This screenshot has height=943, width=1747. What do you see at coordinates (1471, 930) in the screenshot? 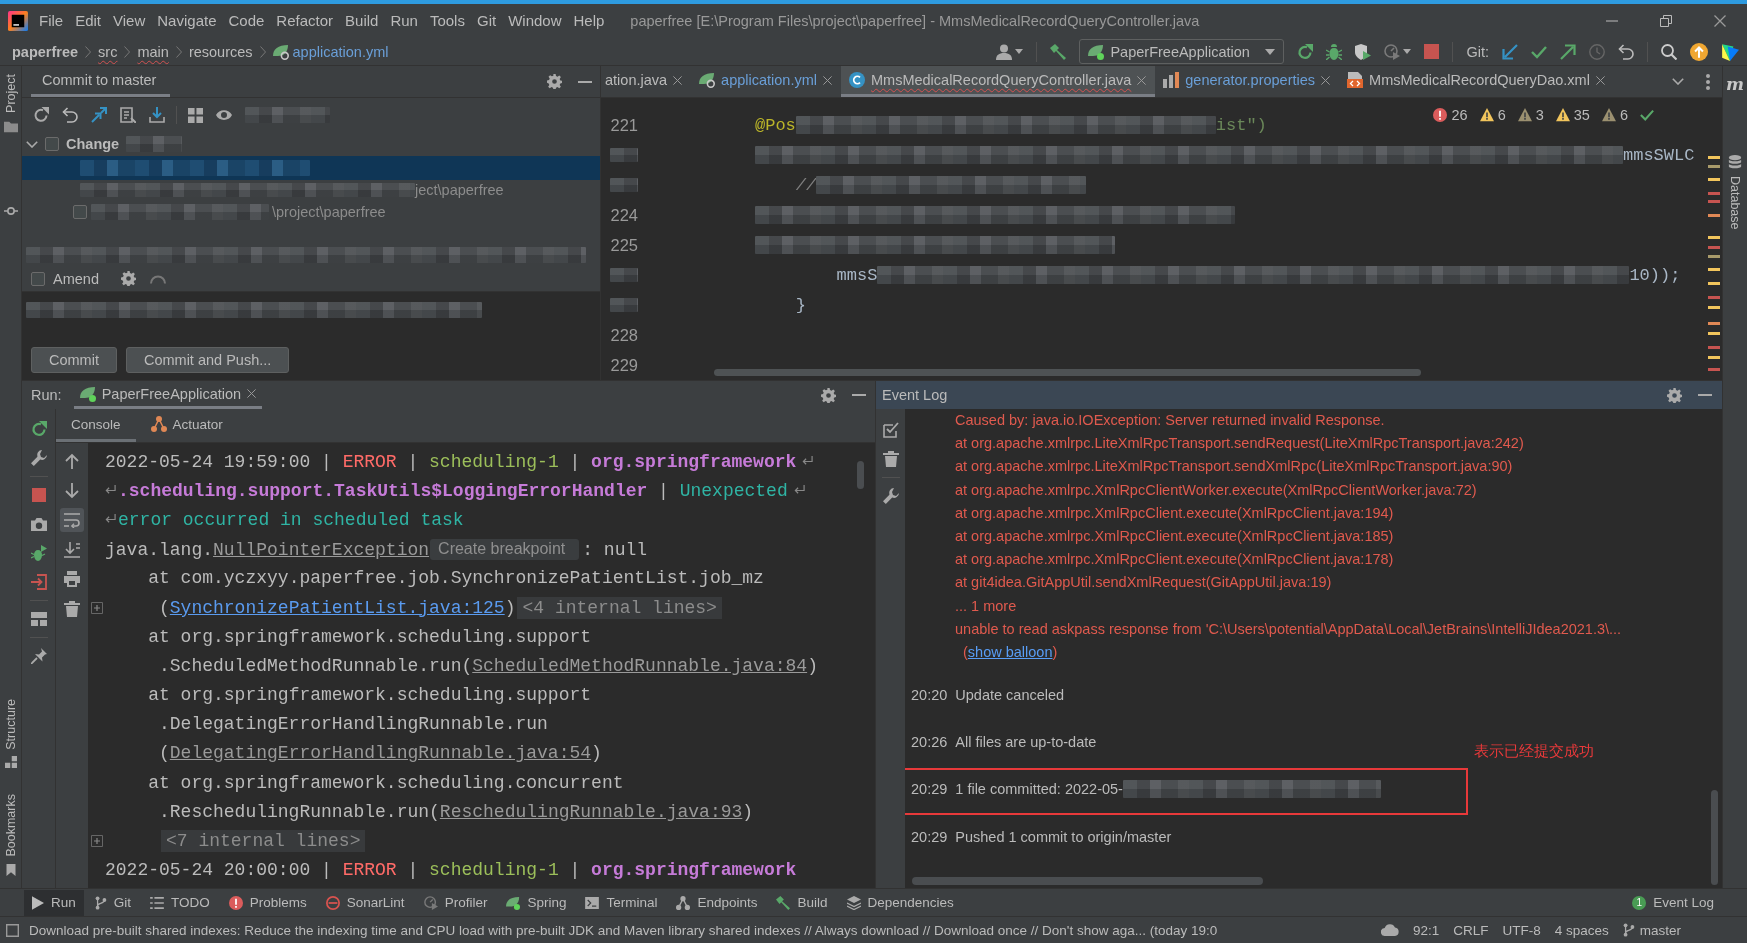
I see `status-widget: CRLF` at bounding box center [1471, 930].